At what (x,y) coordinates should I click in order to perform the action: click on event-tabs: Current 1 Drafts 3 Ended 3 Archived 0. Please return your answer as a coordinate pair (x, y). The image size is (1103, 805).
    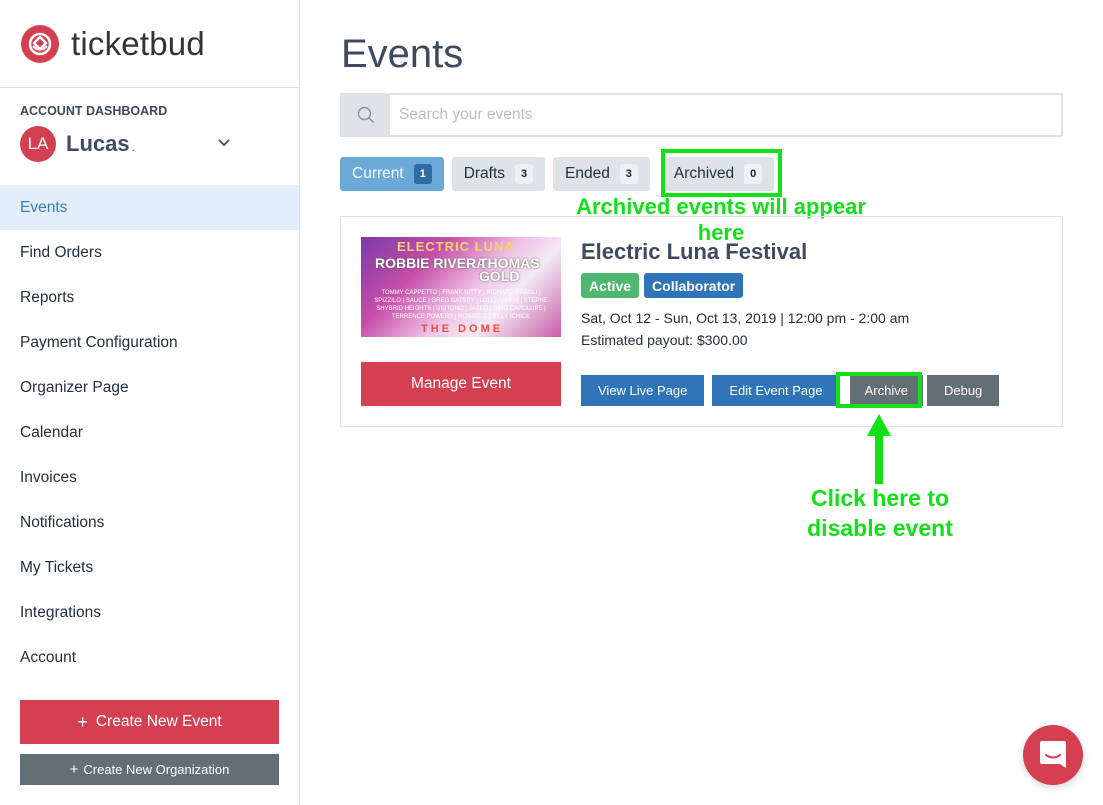
    Looking at the image, I should click on (561, 174).